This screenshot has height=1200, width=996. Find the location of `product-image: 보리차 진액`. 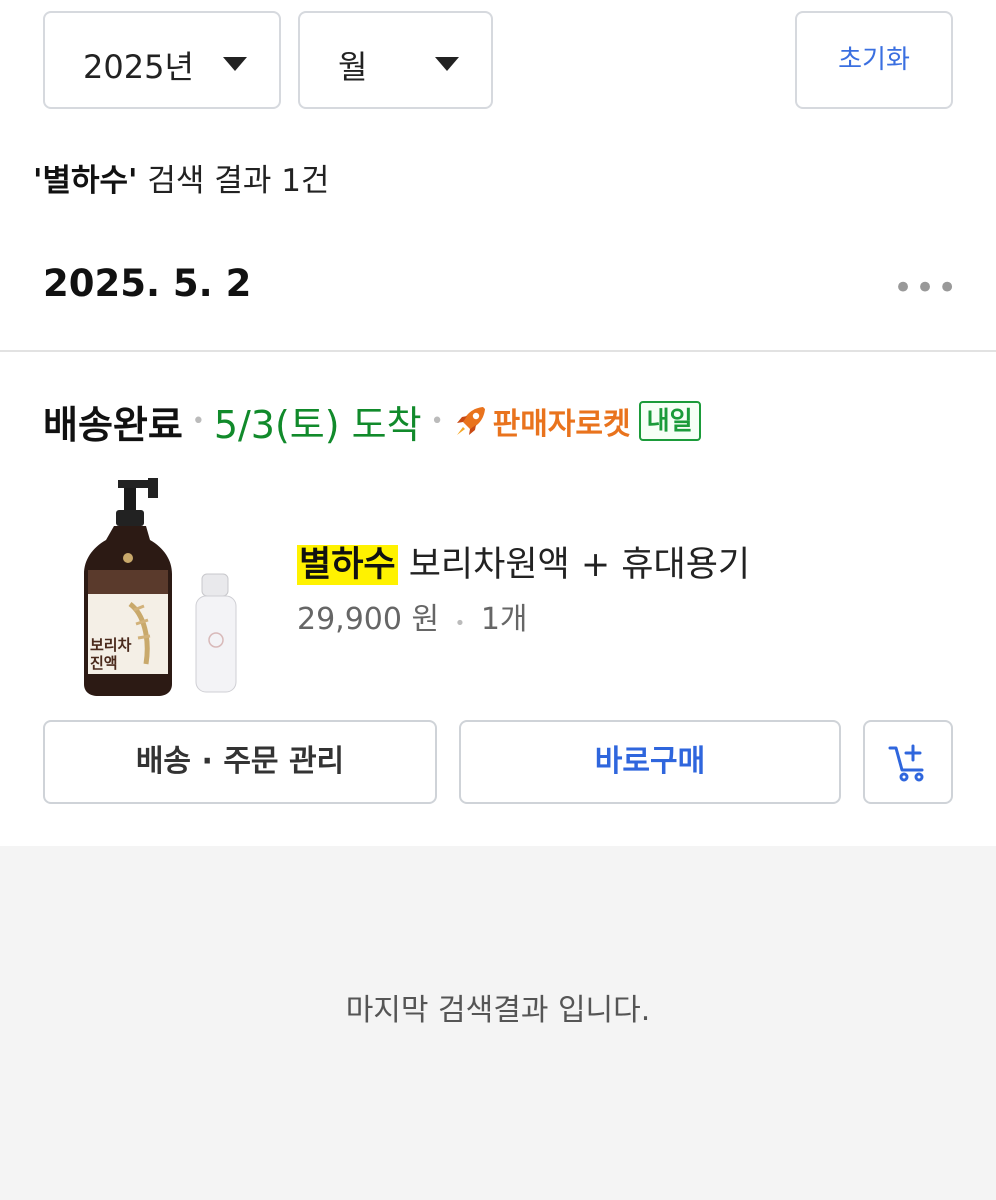

product-image: 보리차 진액 is located at coordinates (175, 587).